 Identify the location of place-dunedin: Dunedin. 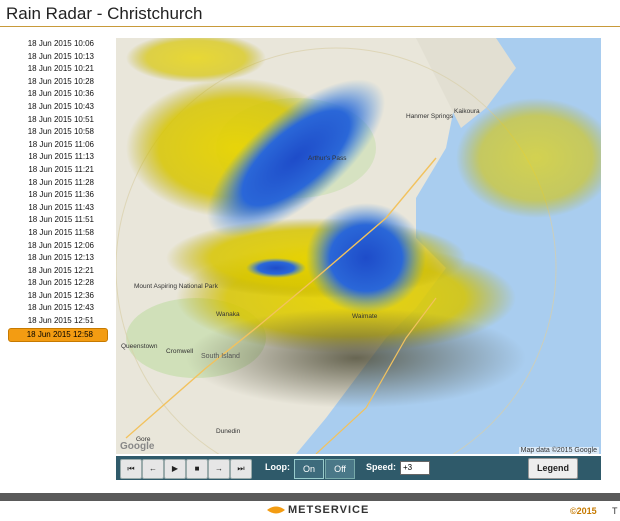
(228, 431).